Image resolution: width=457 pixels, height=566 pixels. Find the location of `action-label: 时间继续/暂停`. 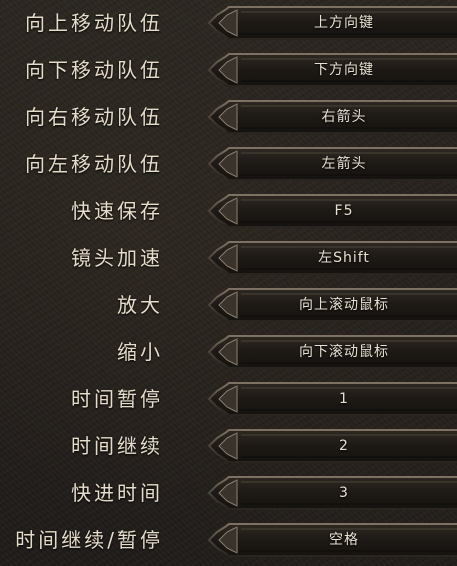

action-label: 时间继续/暂停 is located at coordinates (89, 540).